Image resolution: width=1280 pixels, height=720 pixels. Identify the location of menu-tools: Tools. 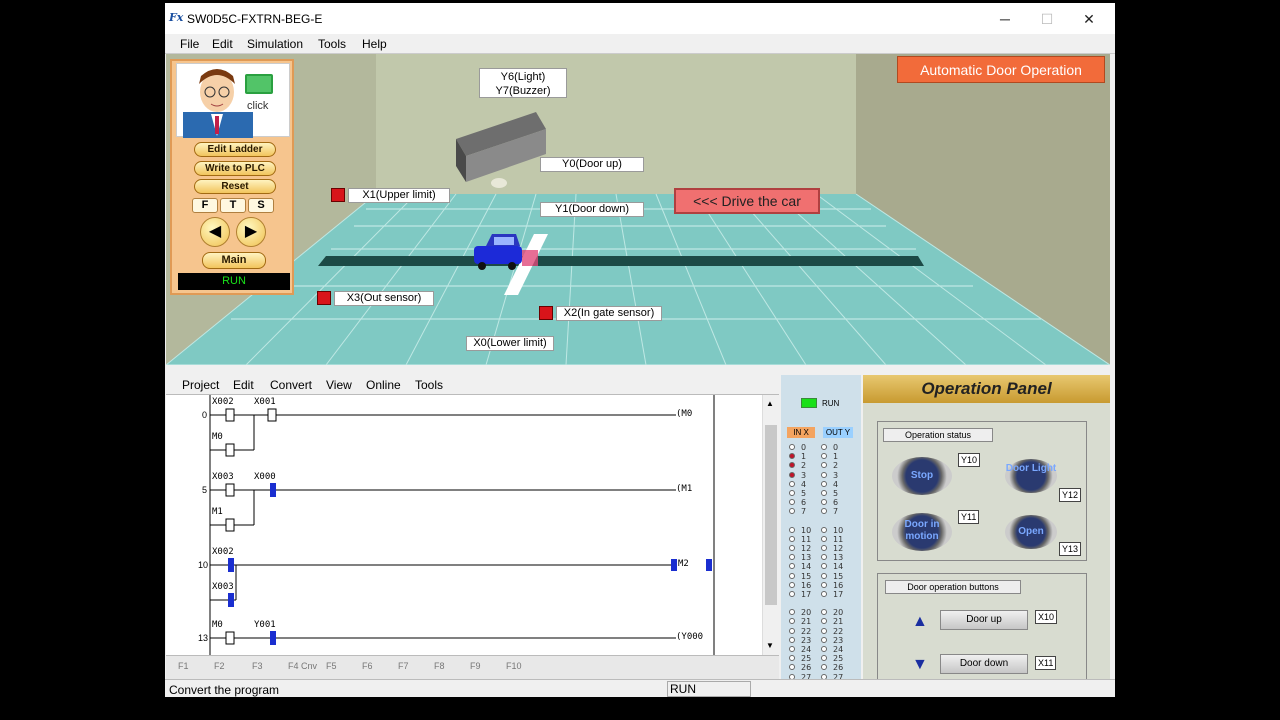
(332, 44).